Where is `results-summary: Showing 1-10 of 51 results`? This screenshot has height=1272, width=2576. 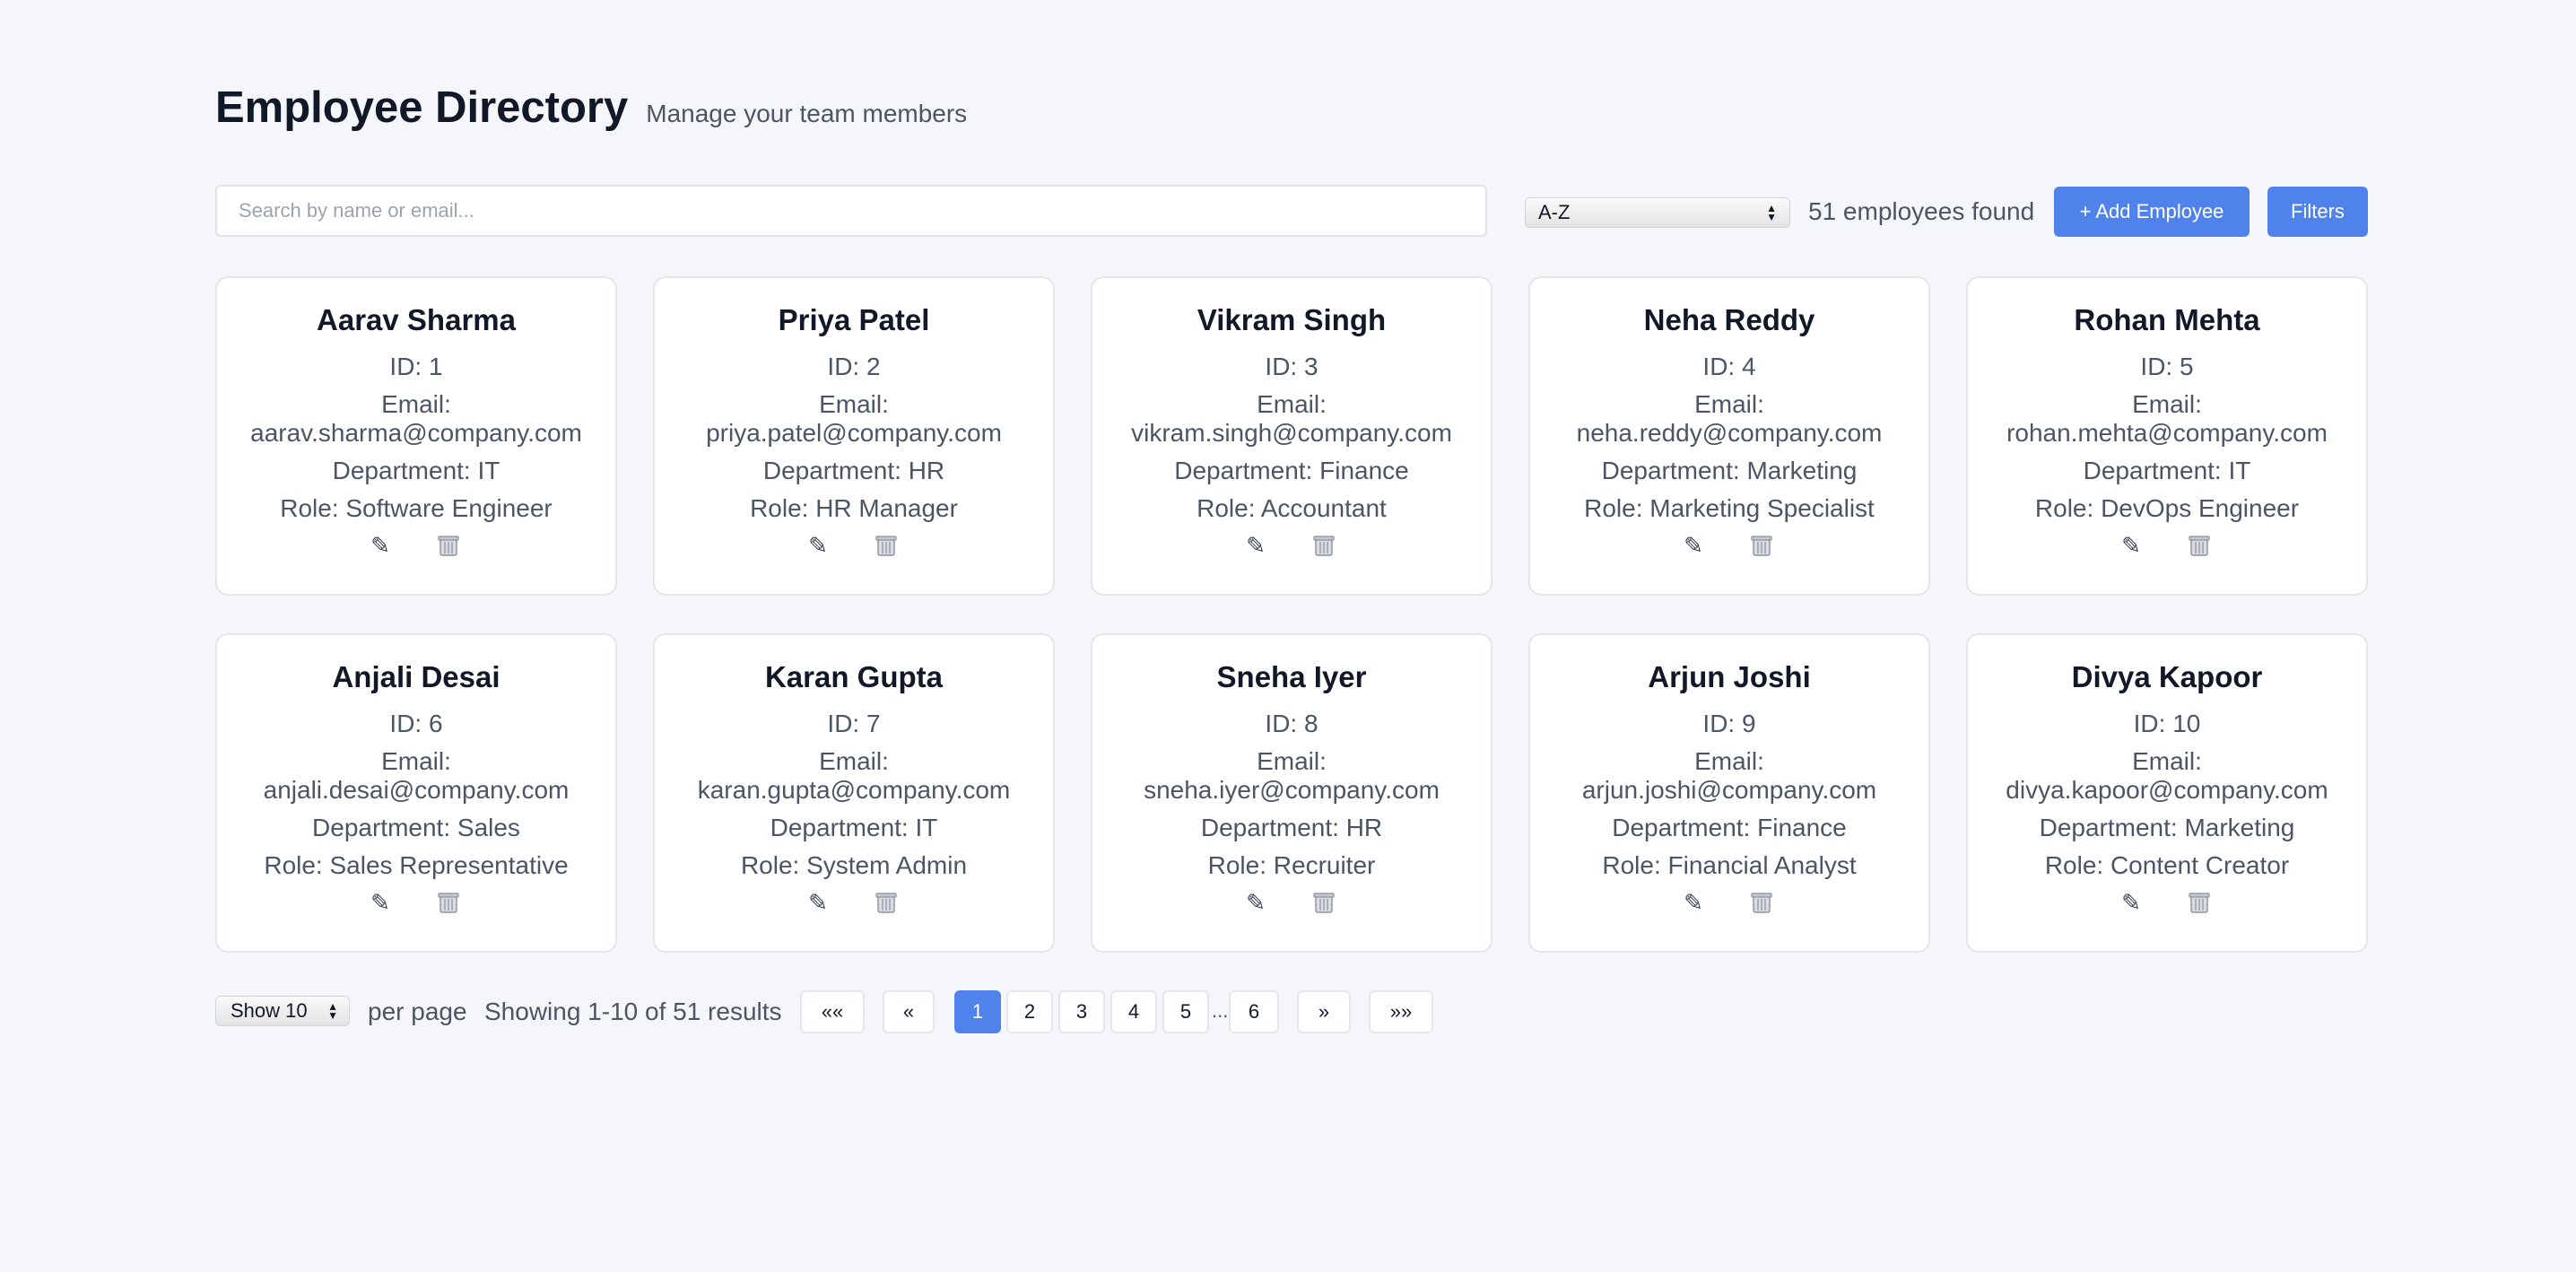
results-summary: Showing 1-10 of 51 results is located at coordinates (633, 1011).